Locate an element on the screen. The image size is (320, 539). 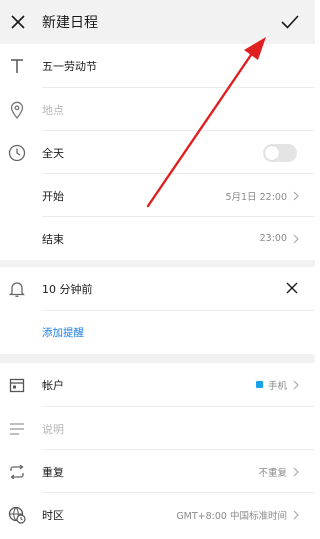
repeat-value-group: 不重复 is located at coordinates (278, 471).